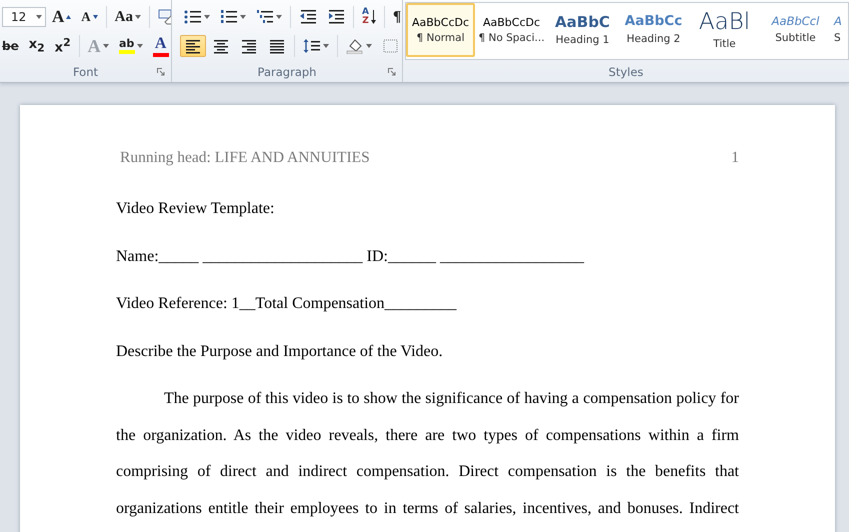  I want to click on style-option: A S, so click(837, 30).